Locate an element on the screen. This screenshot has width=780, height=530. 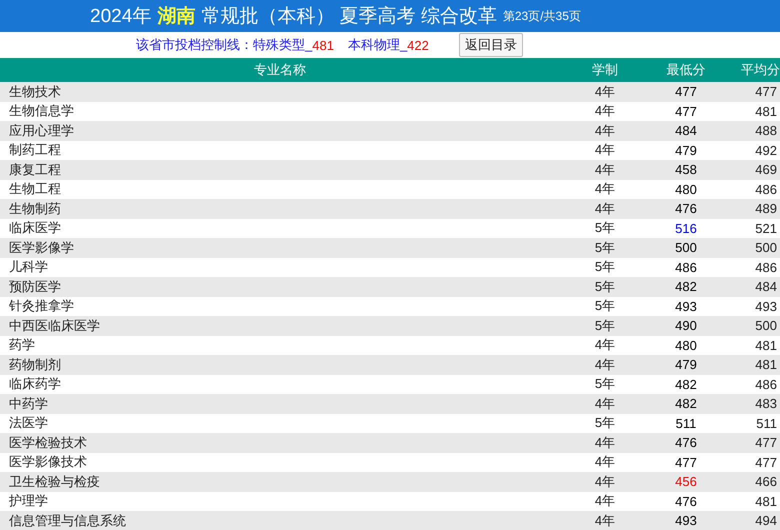
control-line-name: 特殊类型_ is located at coordinates (282, 45).